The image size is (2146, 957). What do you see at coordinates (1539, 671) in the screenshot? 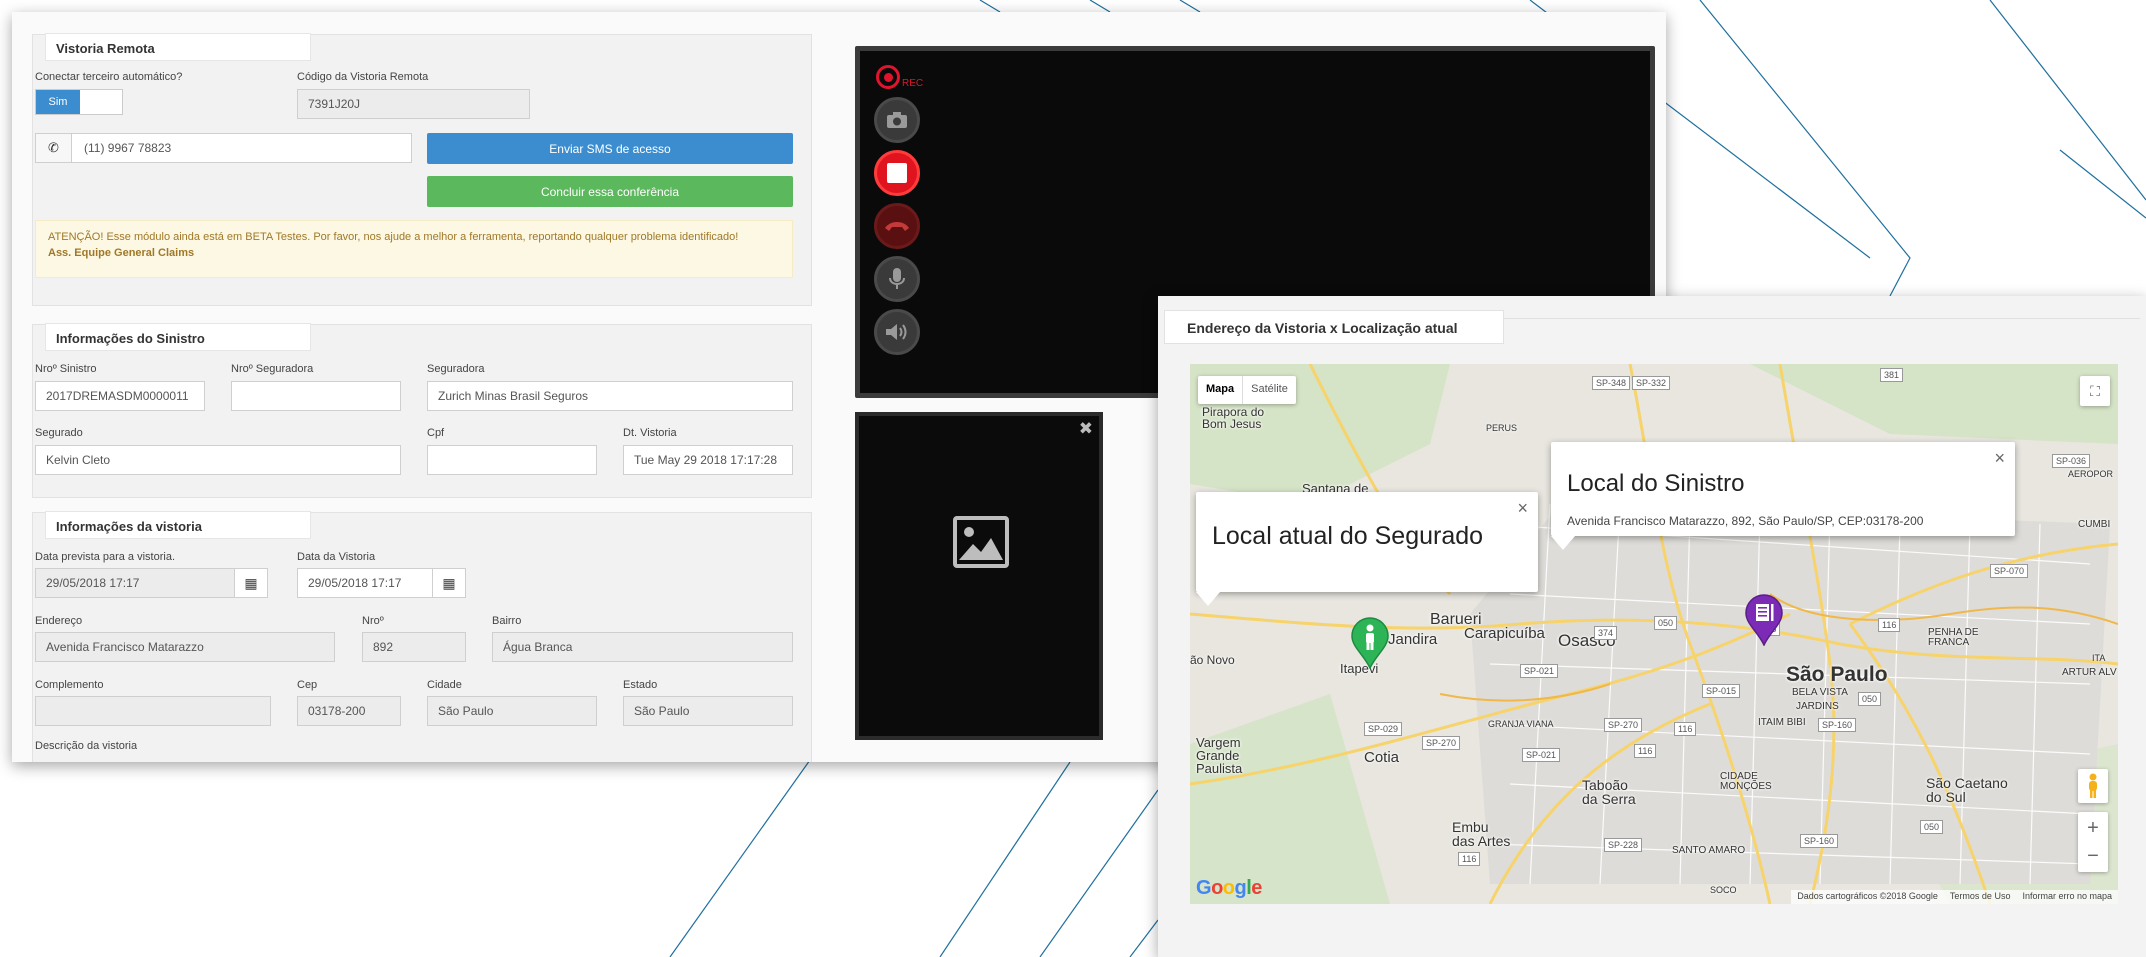
I see `map-road-badge: SP-021` at bounding box center [1539, 671].